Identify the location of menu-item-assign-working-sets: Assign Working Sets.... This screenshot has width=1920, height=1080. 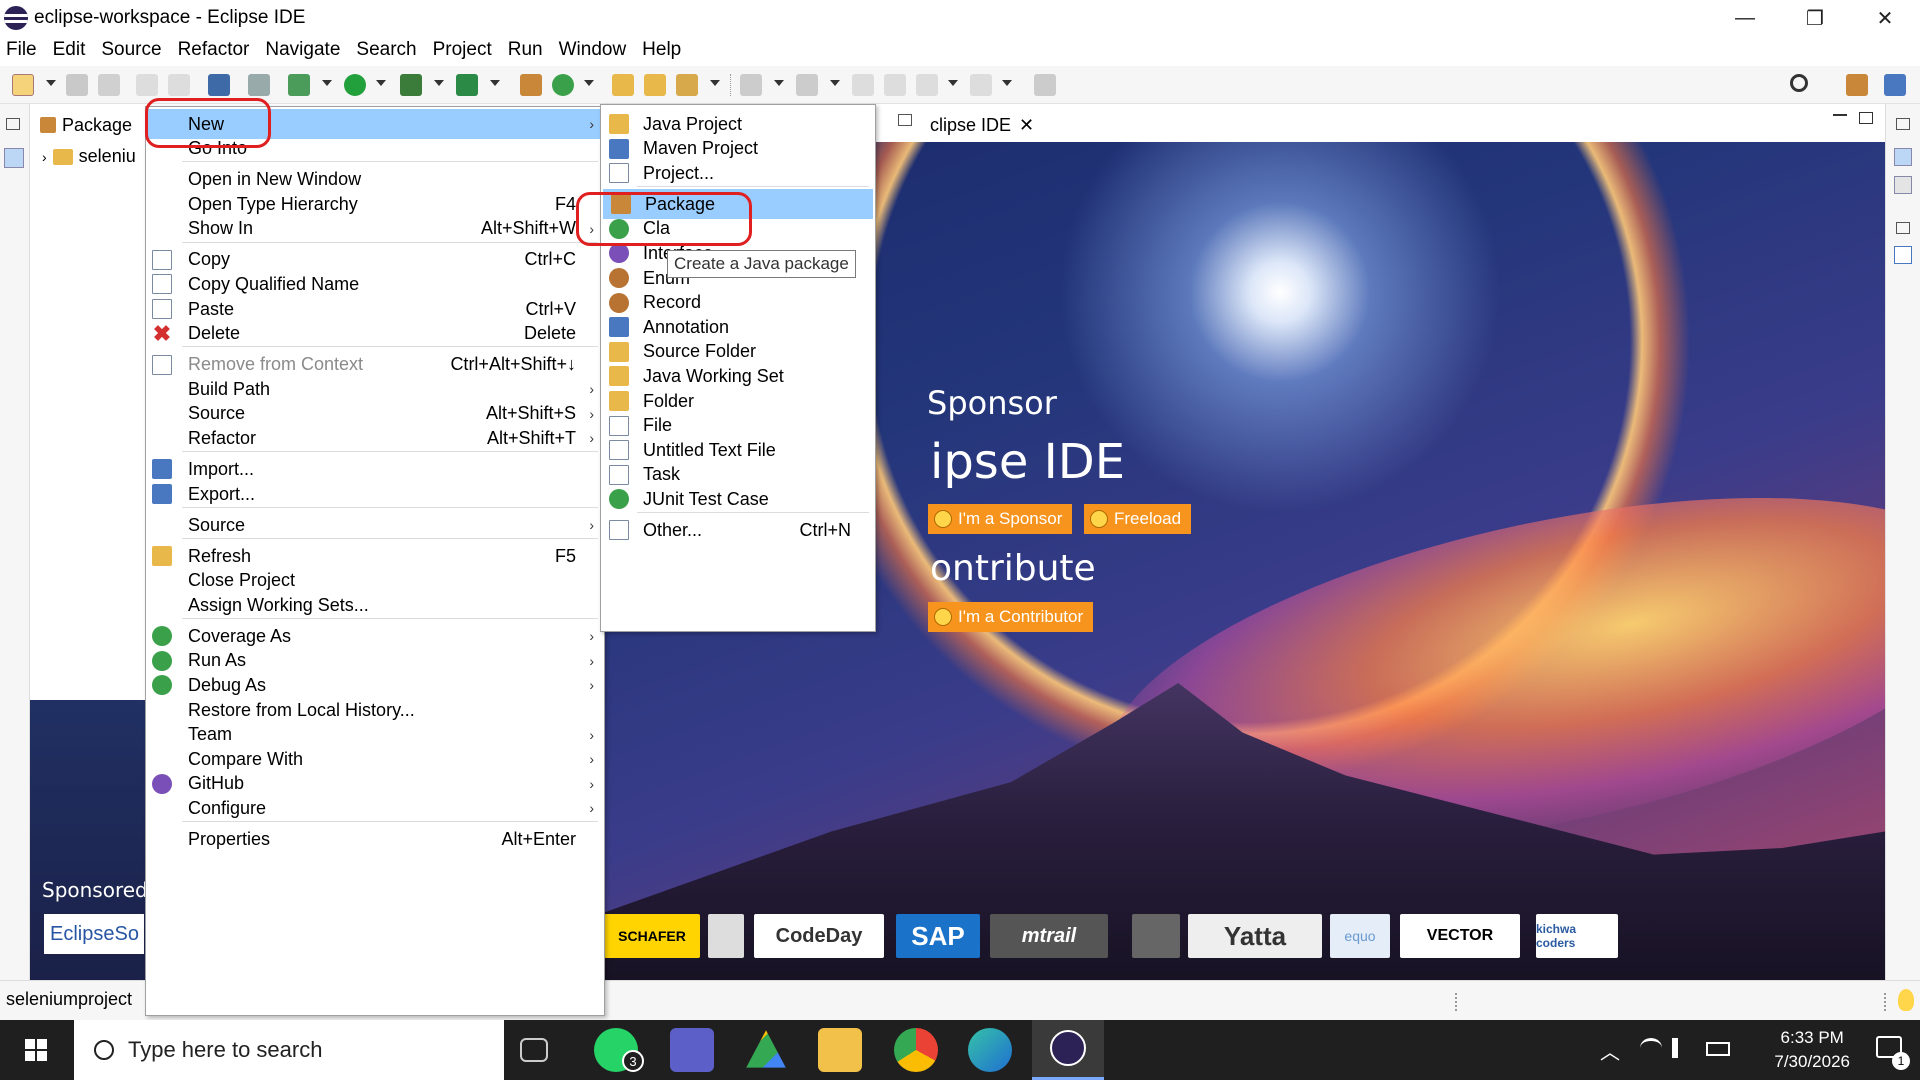
(375, 605).